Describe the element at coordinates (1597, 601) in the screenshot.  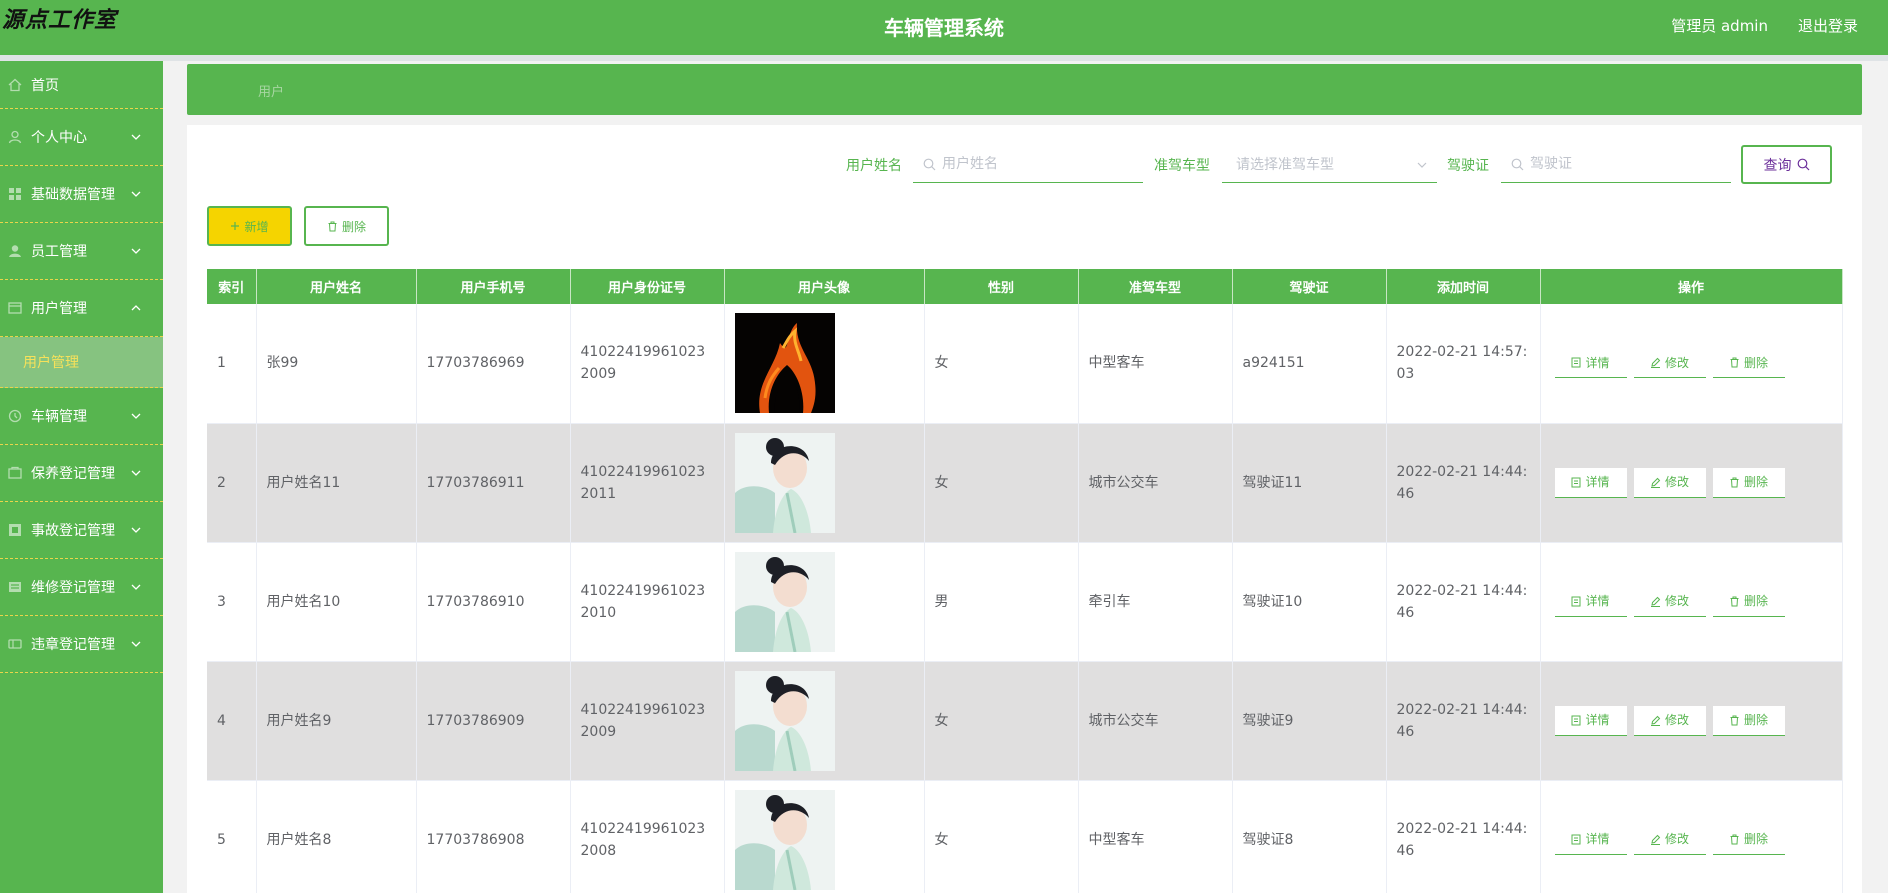
I see `detail-label: 详情` at that location.